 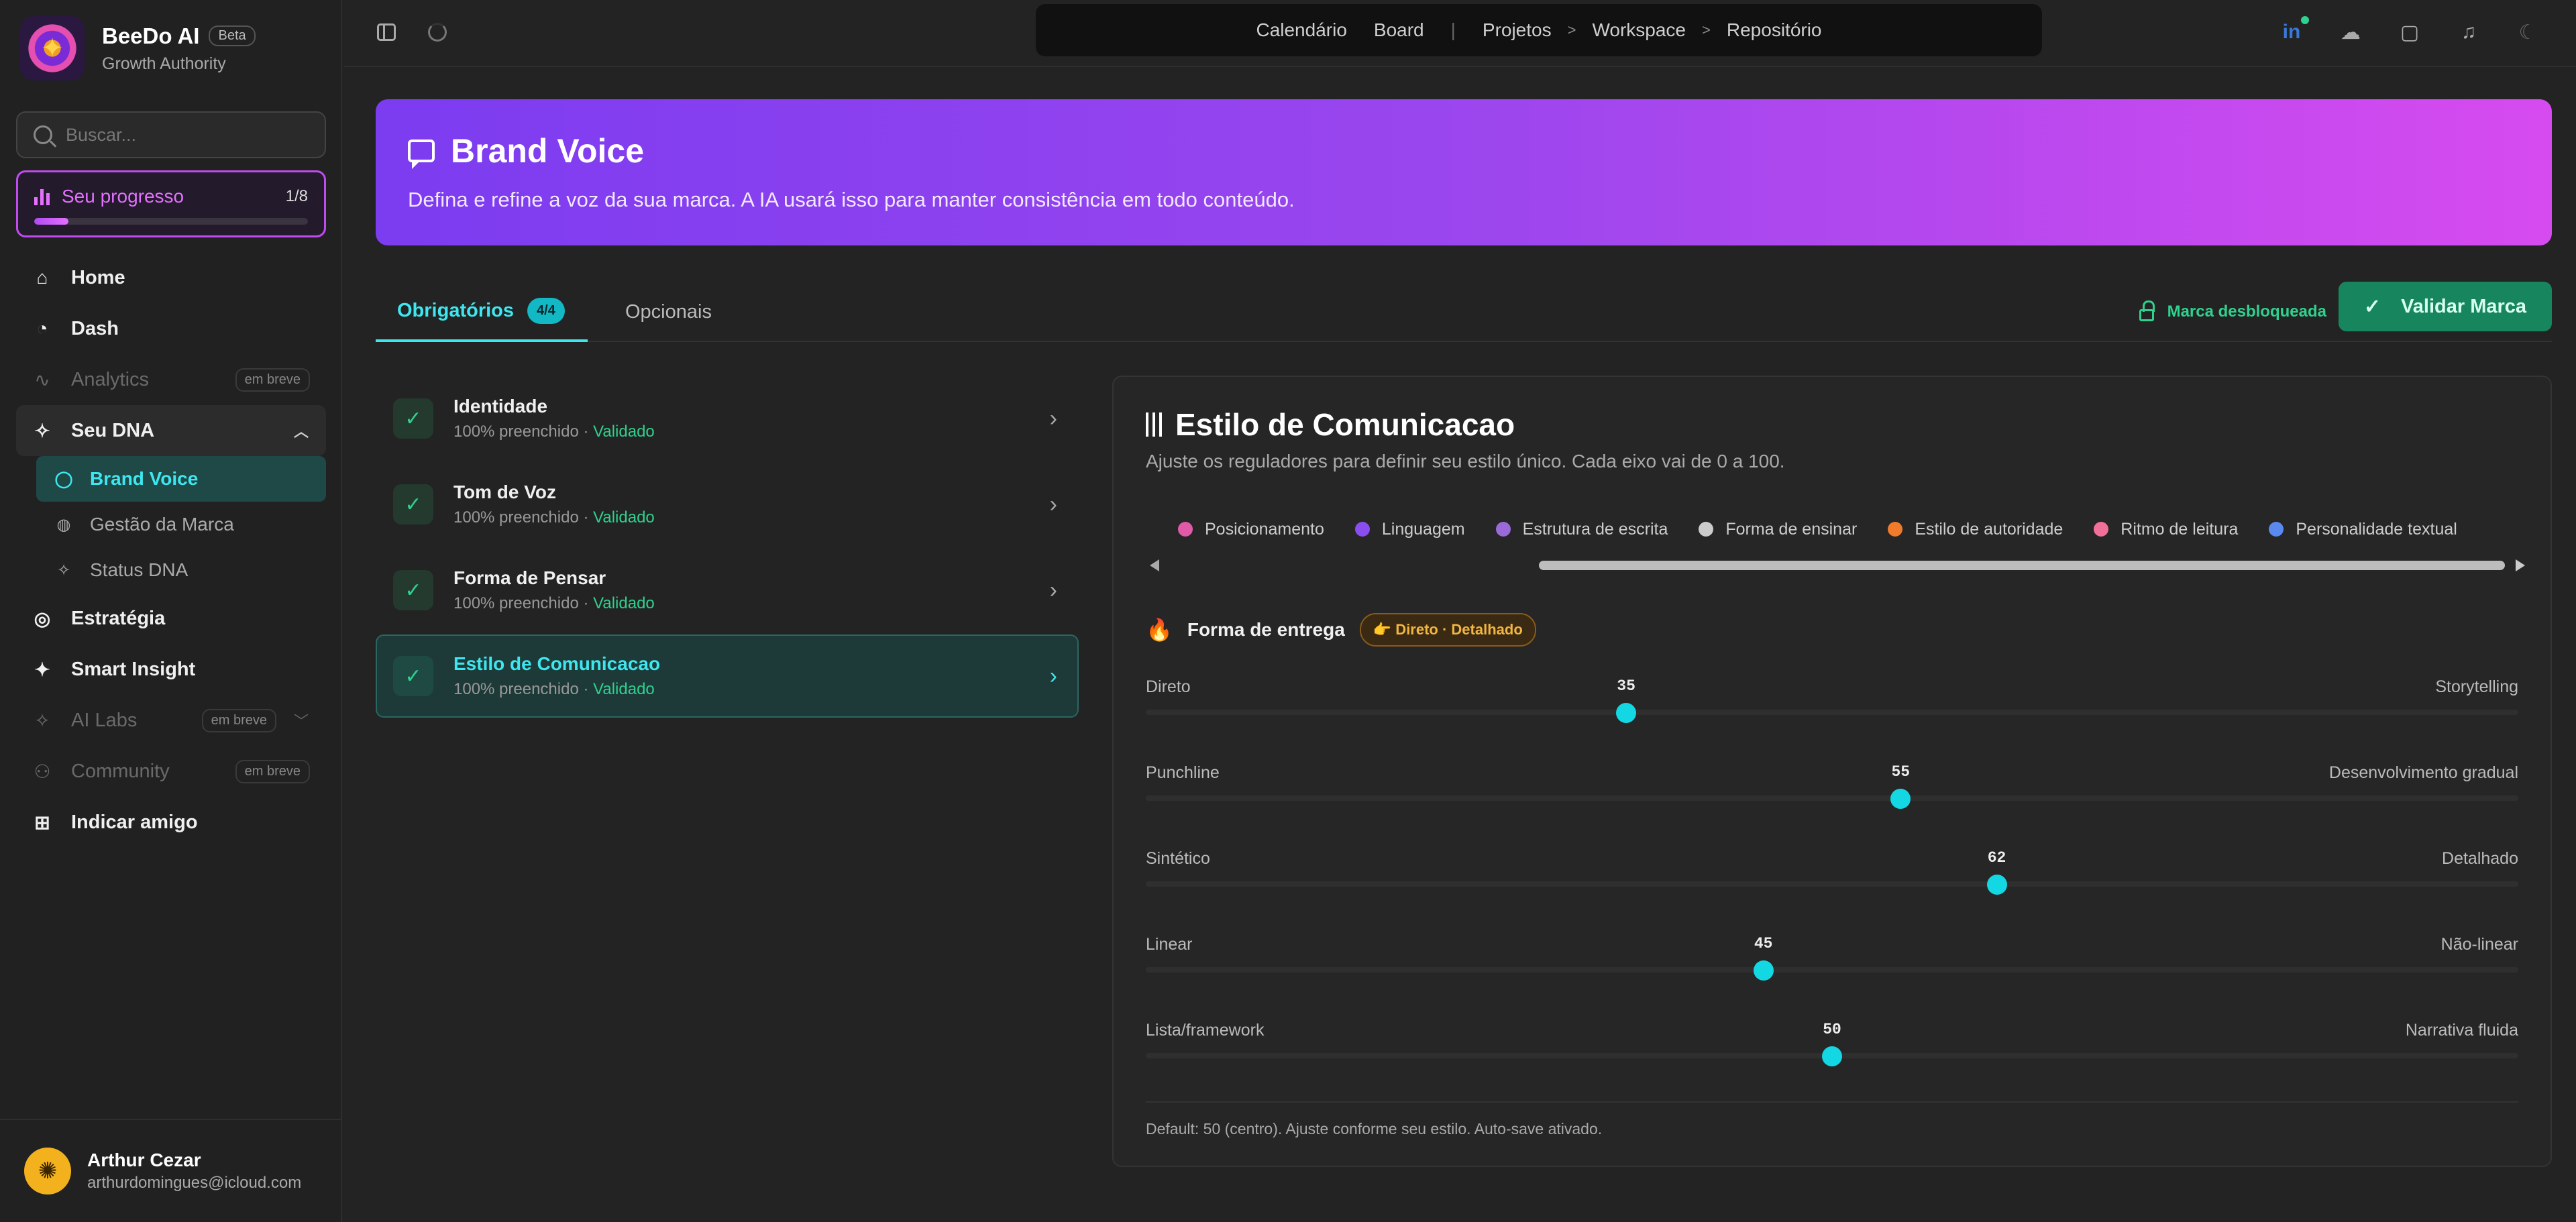 I want to click on nav-analytics: ∿ Analytics em breve, so click(x=171, y=379).